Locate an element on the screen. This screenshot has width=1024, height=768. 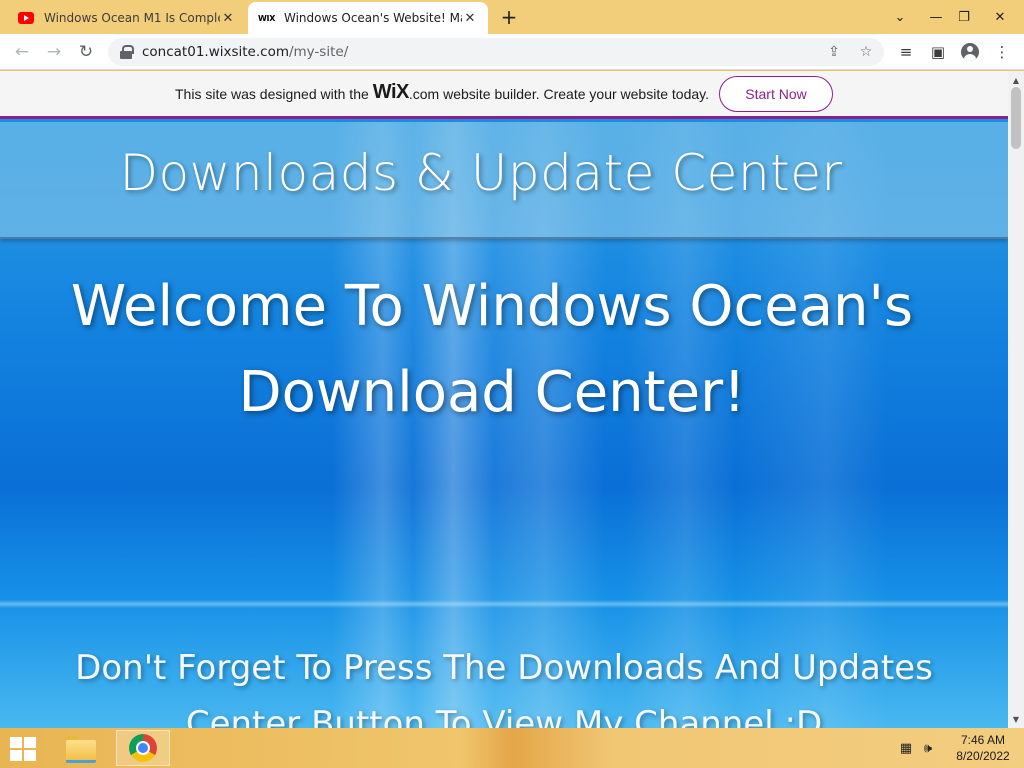
header-banner: Downloads & Update Center is located at coordinates (504, 180).